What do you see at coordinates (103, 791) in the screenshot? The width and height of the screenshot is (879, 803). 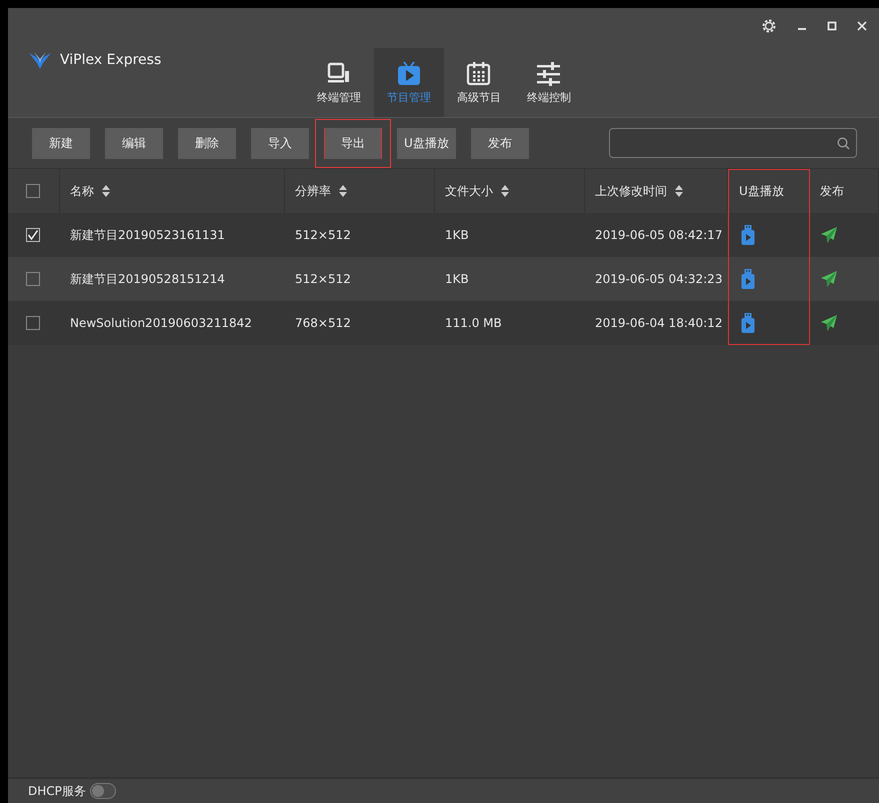 I see `dhcp-toggle` at bounding box center [103, 791].